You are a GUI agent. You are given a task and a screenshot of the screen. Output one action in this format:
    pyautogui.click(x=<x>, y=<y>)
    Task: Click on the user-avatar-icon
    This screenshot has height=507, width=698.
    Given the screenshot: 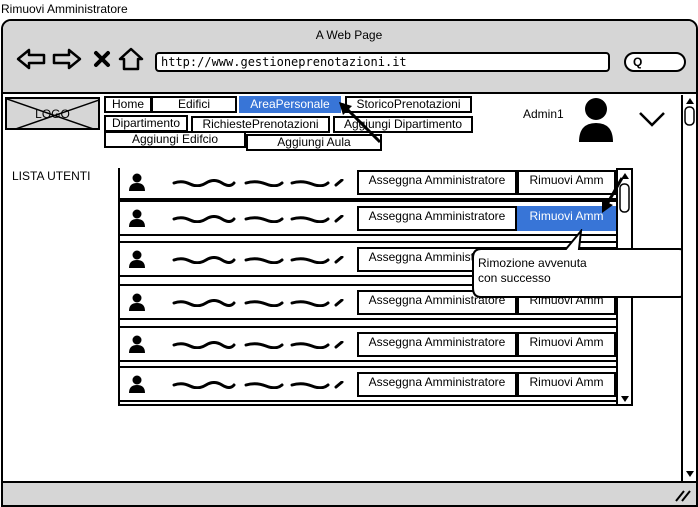 What is the action you would take?
    pyautogui.click(x=596, y=120)
    